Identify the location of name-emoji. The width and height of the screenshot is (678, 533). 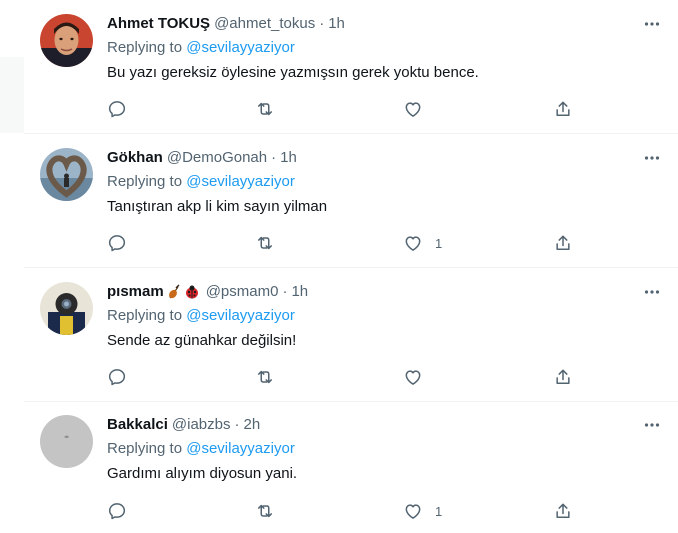
(183, 292).